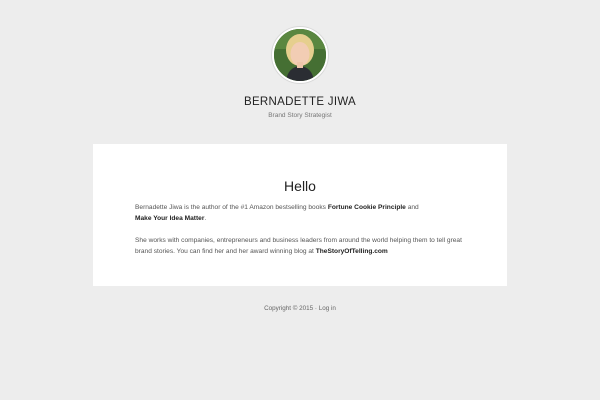 This screenshot has width=600, height=400. I want to click on site-title: BERNADETTE JIWA, so click(300, 102).